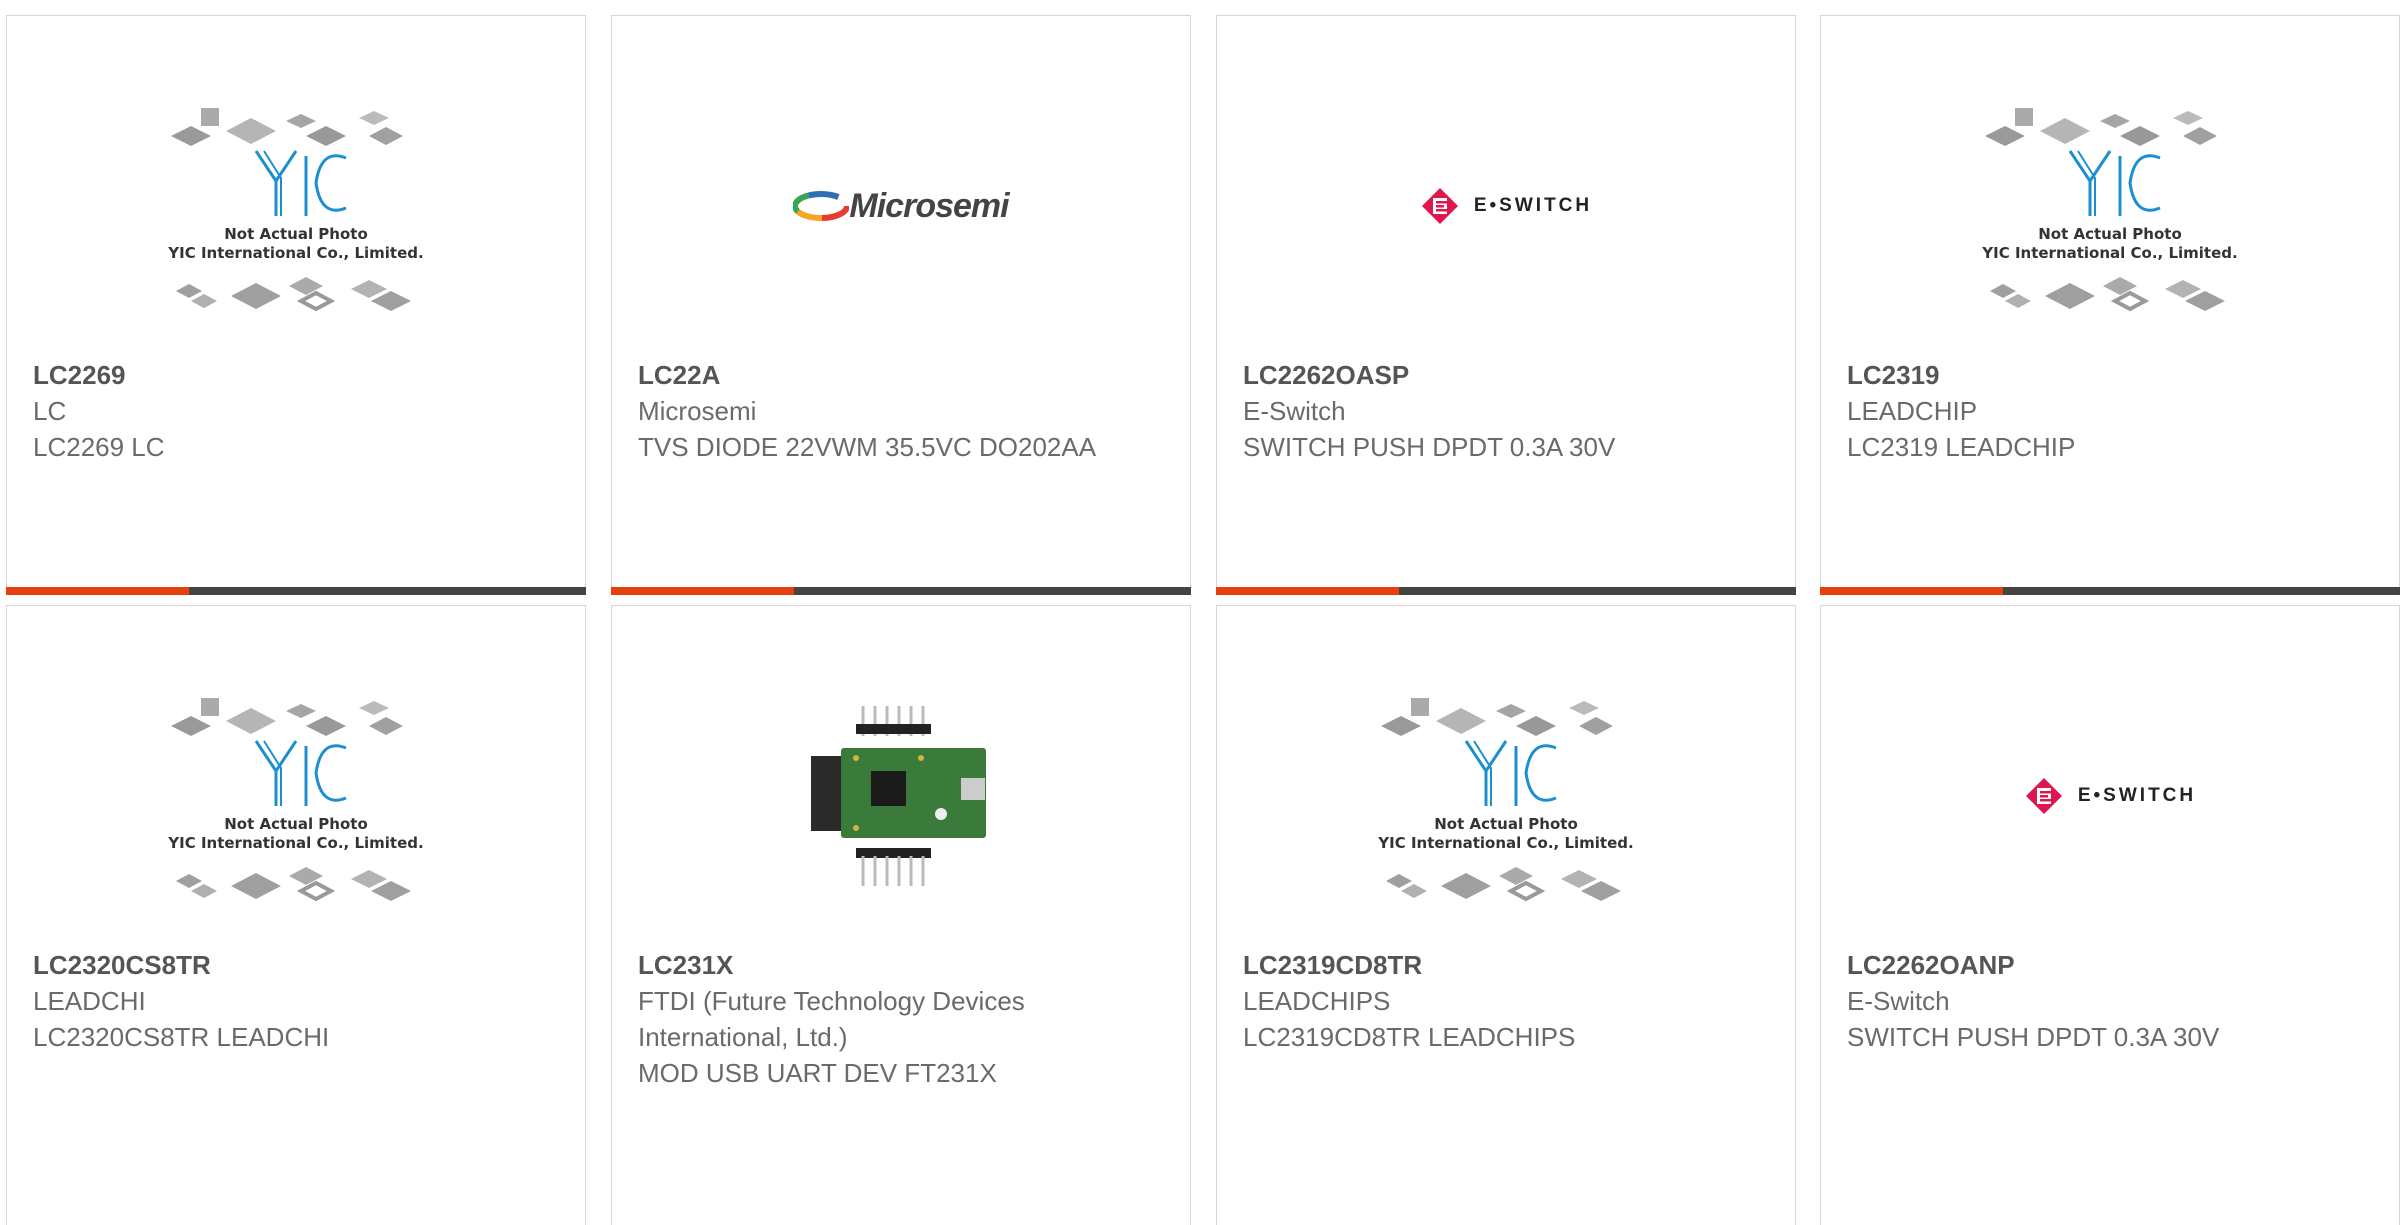 The width and height of the screenshot is (2400, 1225). What do you see at coordinates (2113, 375) in the screenshot?
I see `part-number-link: LC2319` at bounding box center [2113, 375].